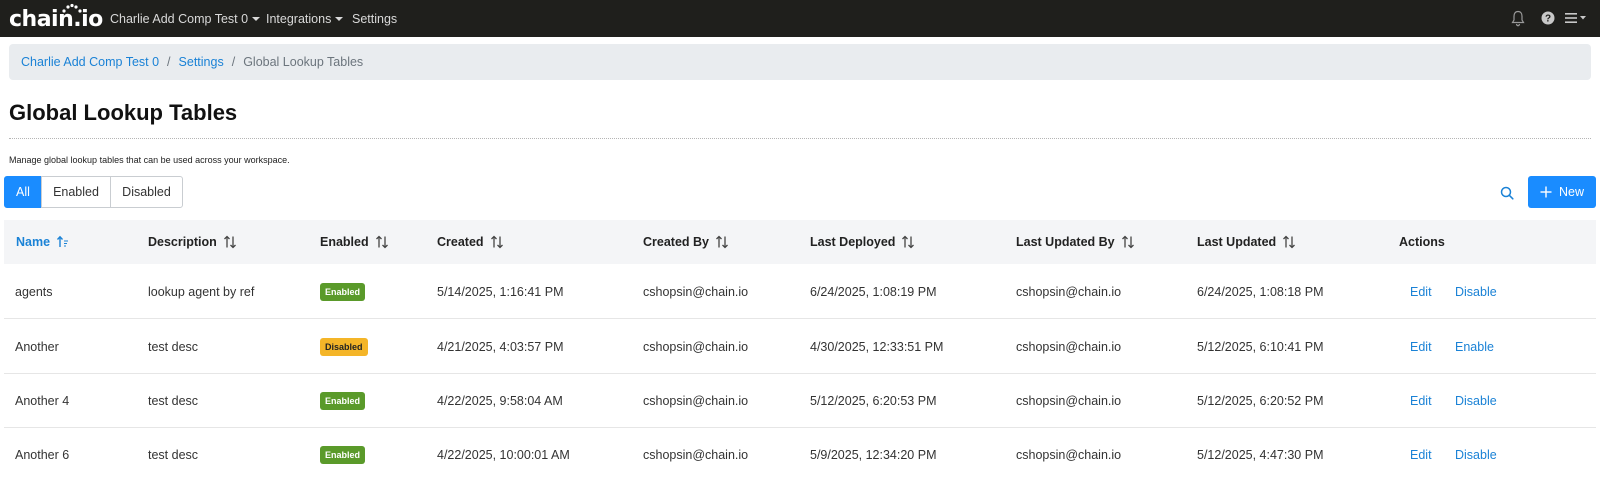  What do you see at coordinates (34, 291) in the screenshot?
I see `cell-name: agents` at bounding box center [34, 291].